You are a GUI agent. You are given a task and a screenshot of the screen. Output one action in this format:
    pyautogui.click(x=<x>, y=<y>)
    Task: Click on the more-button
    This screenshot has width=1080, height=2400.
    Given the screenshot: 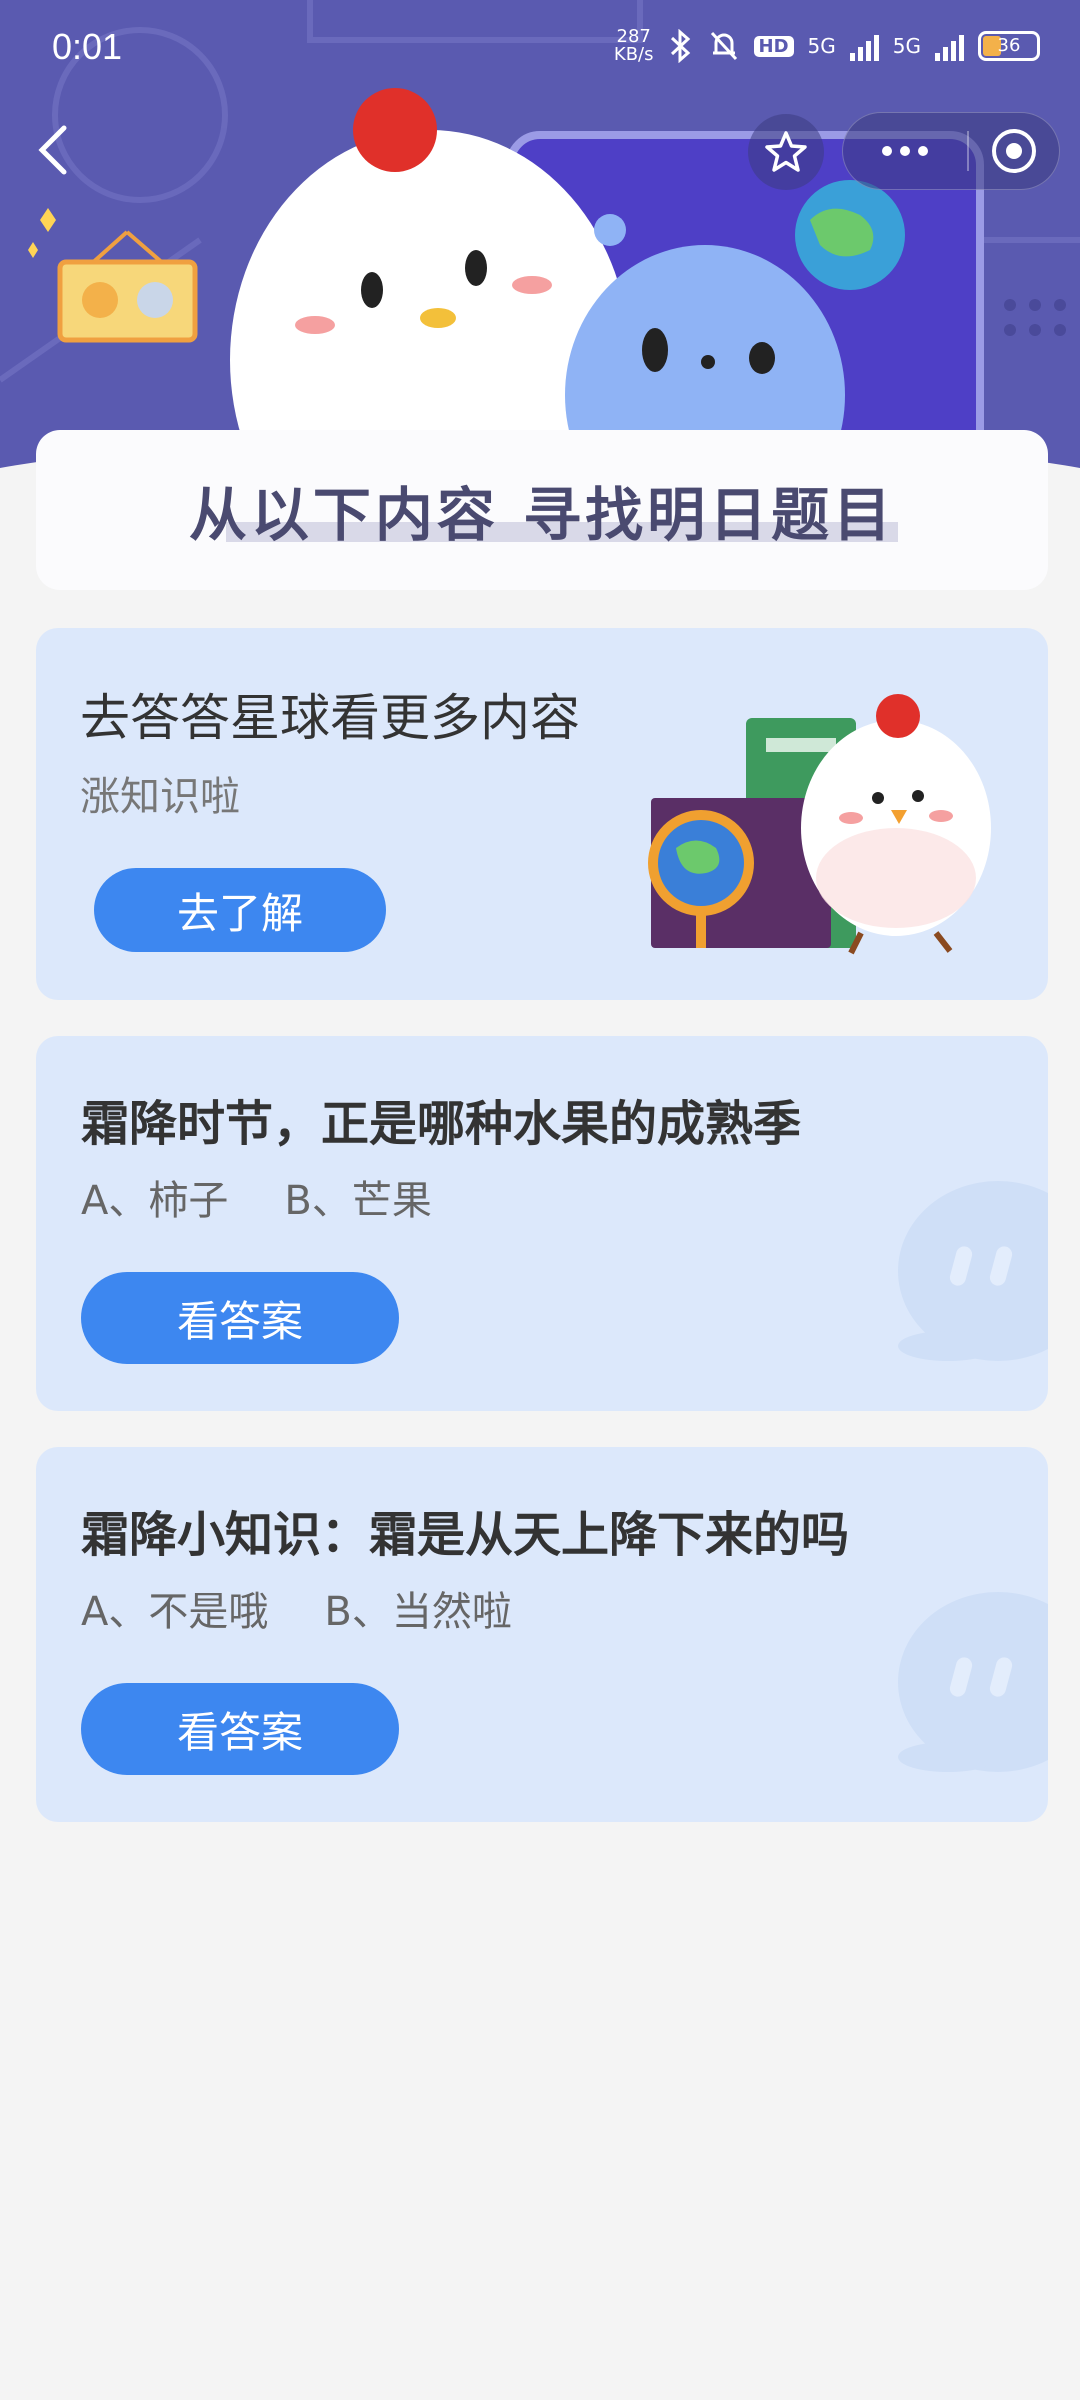 What is the action you would take?
    pyautogui.click(x=905, y=151)
    